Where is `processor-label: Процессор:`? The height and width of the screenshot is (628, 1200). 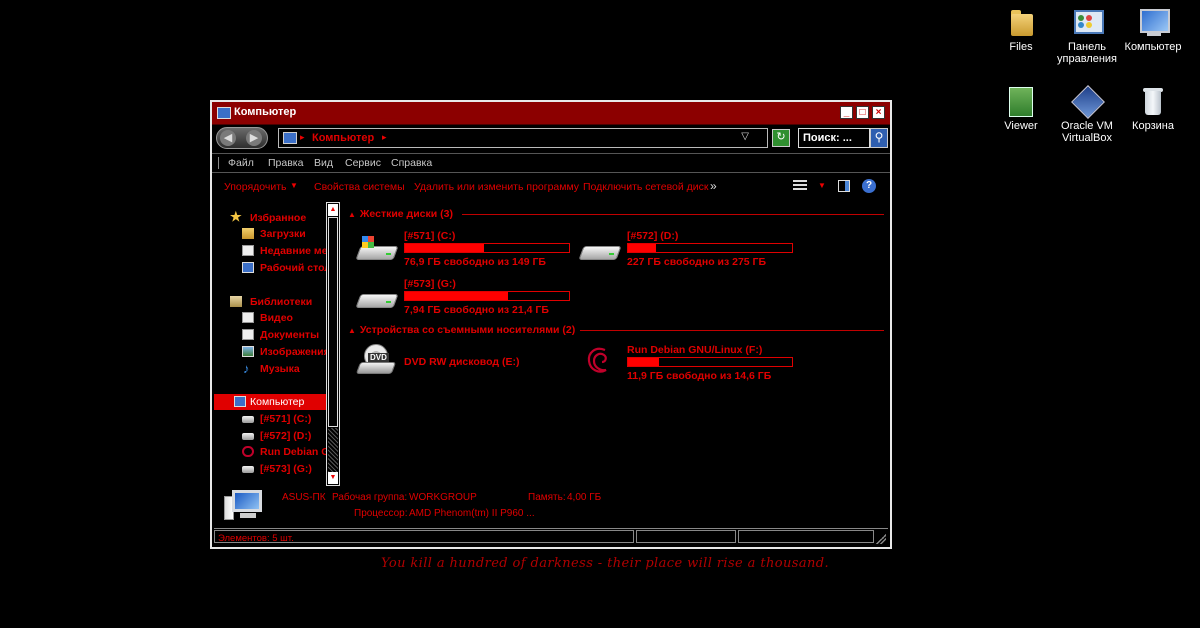
processor-label: Процессор: is located at coordinates (381, 513).